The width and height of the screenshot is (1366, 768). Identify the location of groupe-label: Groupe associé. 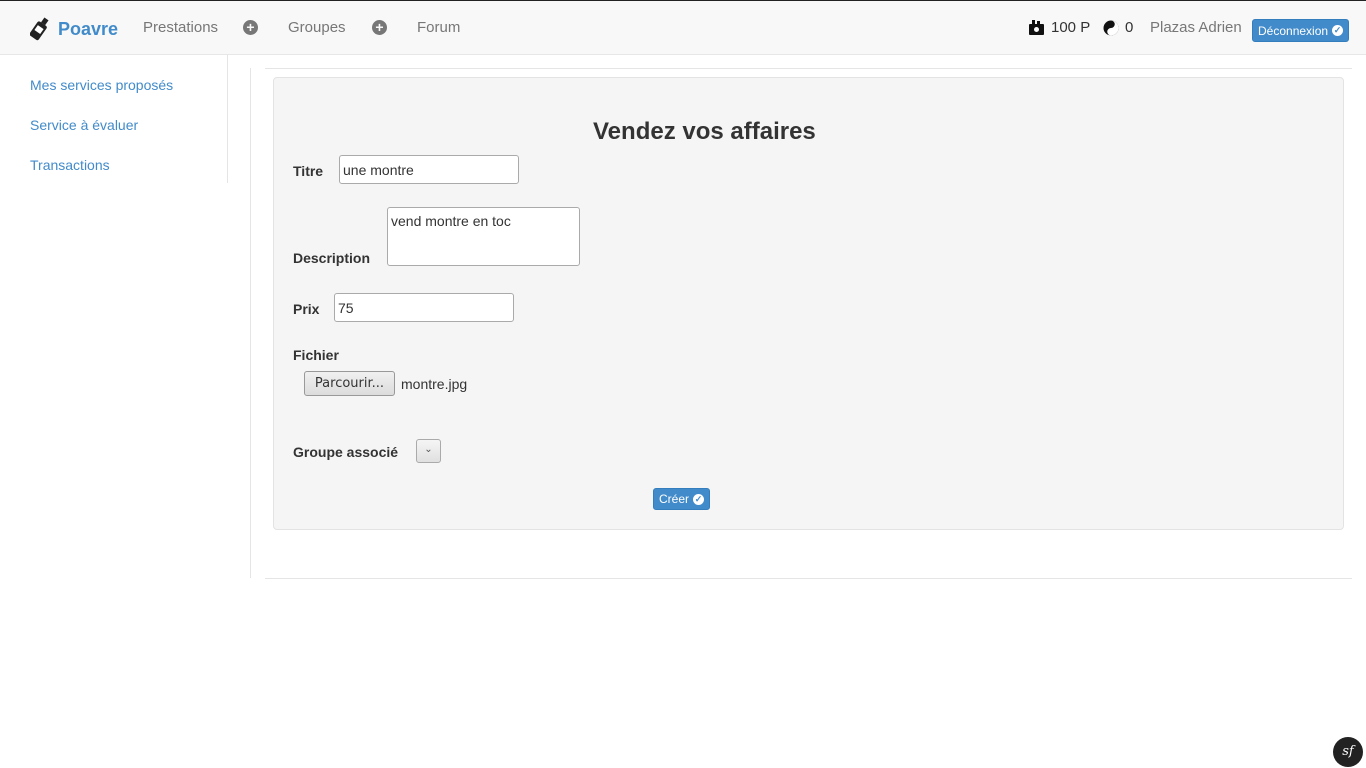
(346, 452).